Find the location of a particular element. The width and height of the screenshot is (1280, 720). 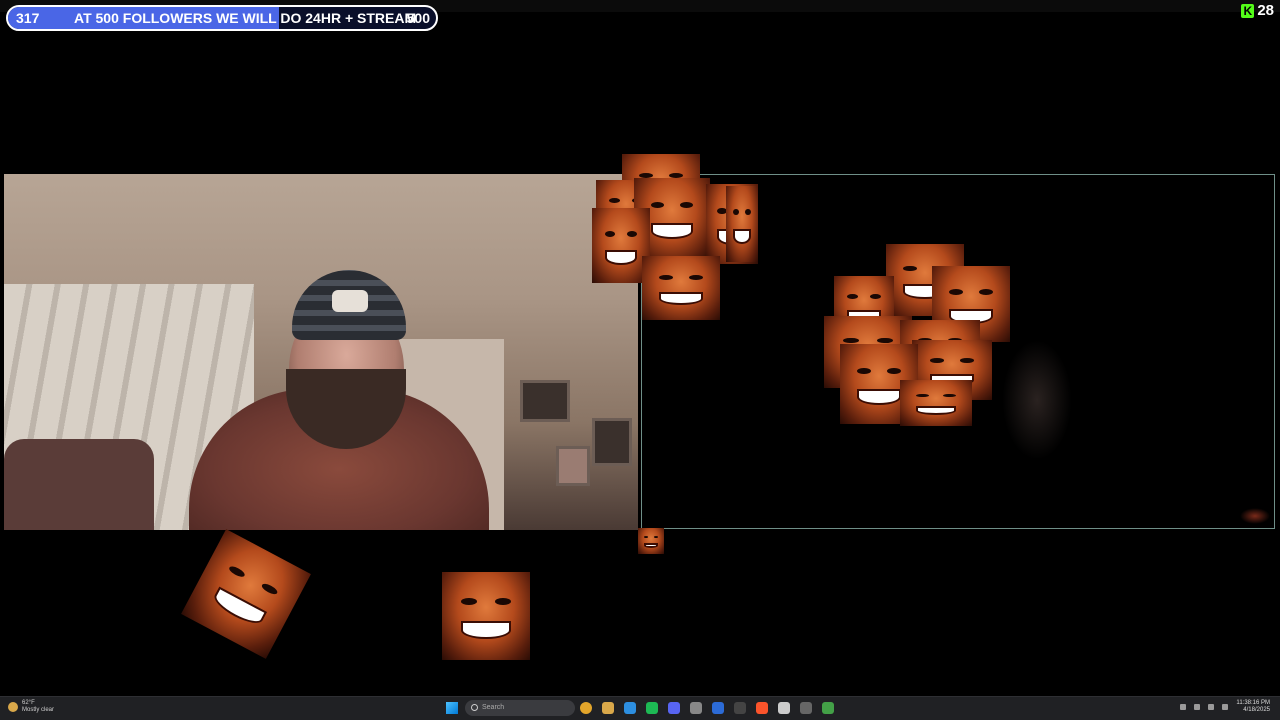

clock-time: 11:38:16 PM is located at coordinates (1253, 703).